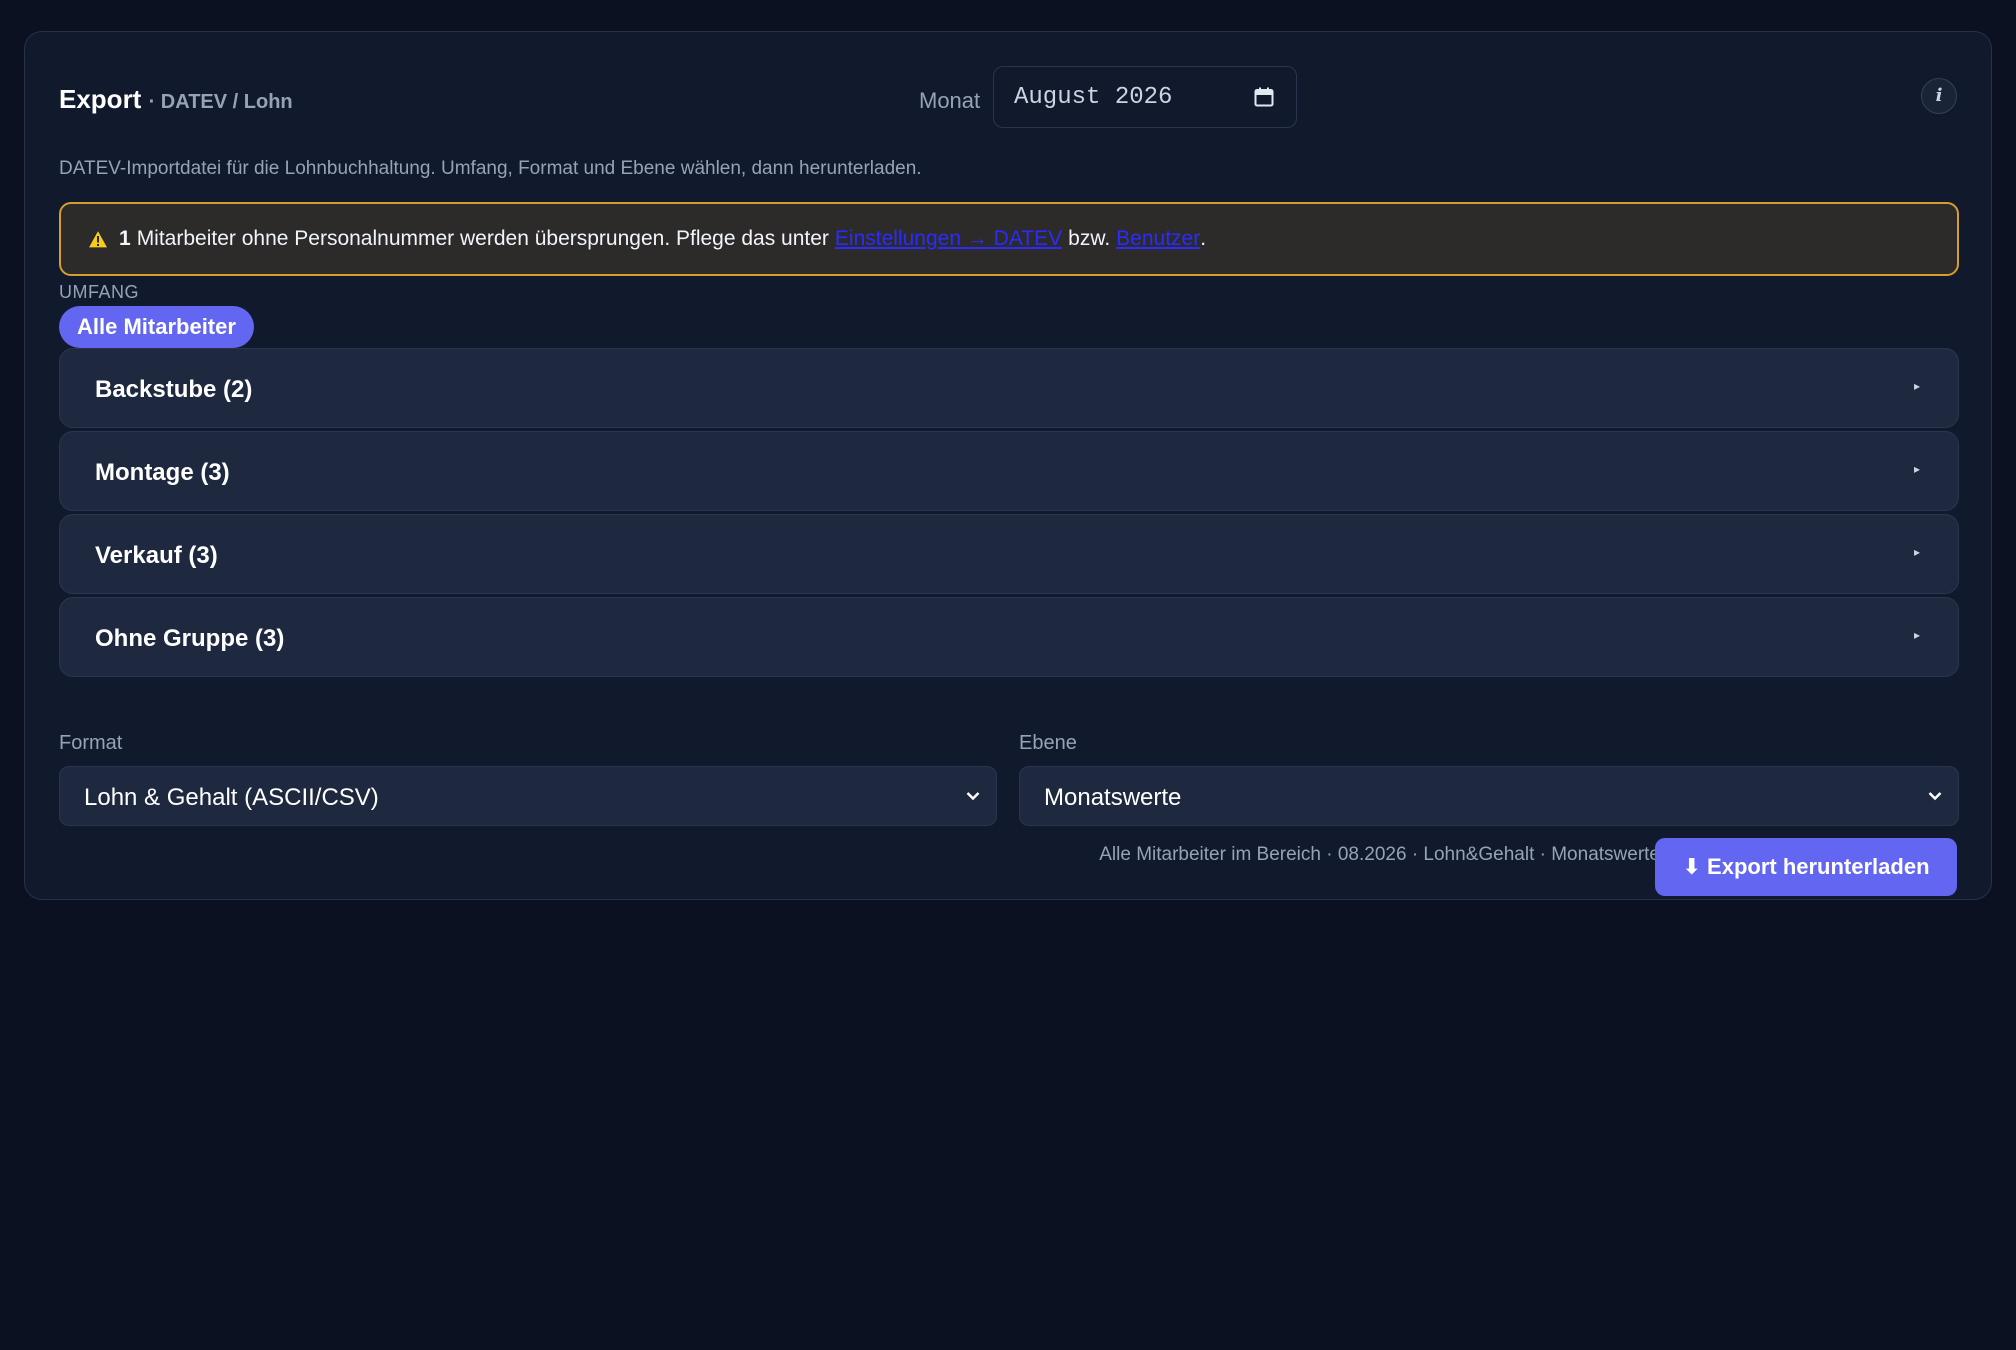  I want to click on group-montage: Montage (3) ▸, so click(1009, 471).